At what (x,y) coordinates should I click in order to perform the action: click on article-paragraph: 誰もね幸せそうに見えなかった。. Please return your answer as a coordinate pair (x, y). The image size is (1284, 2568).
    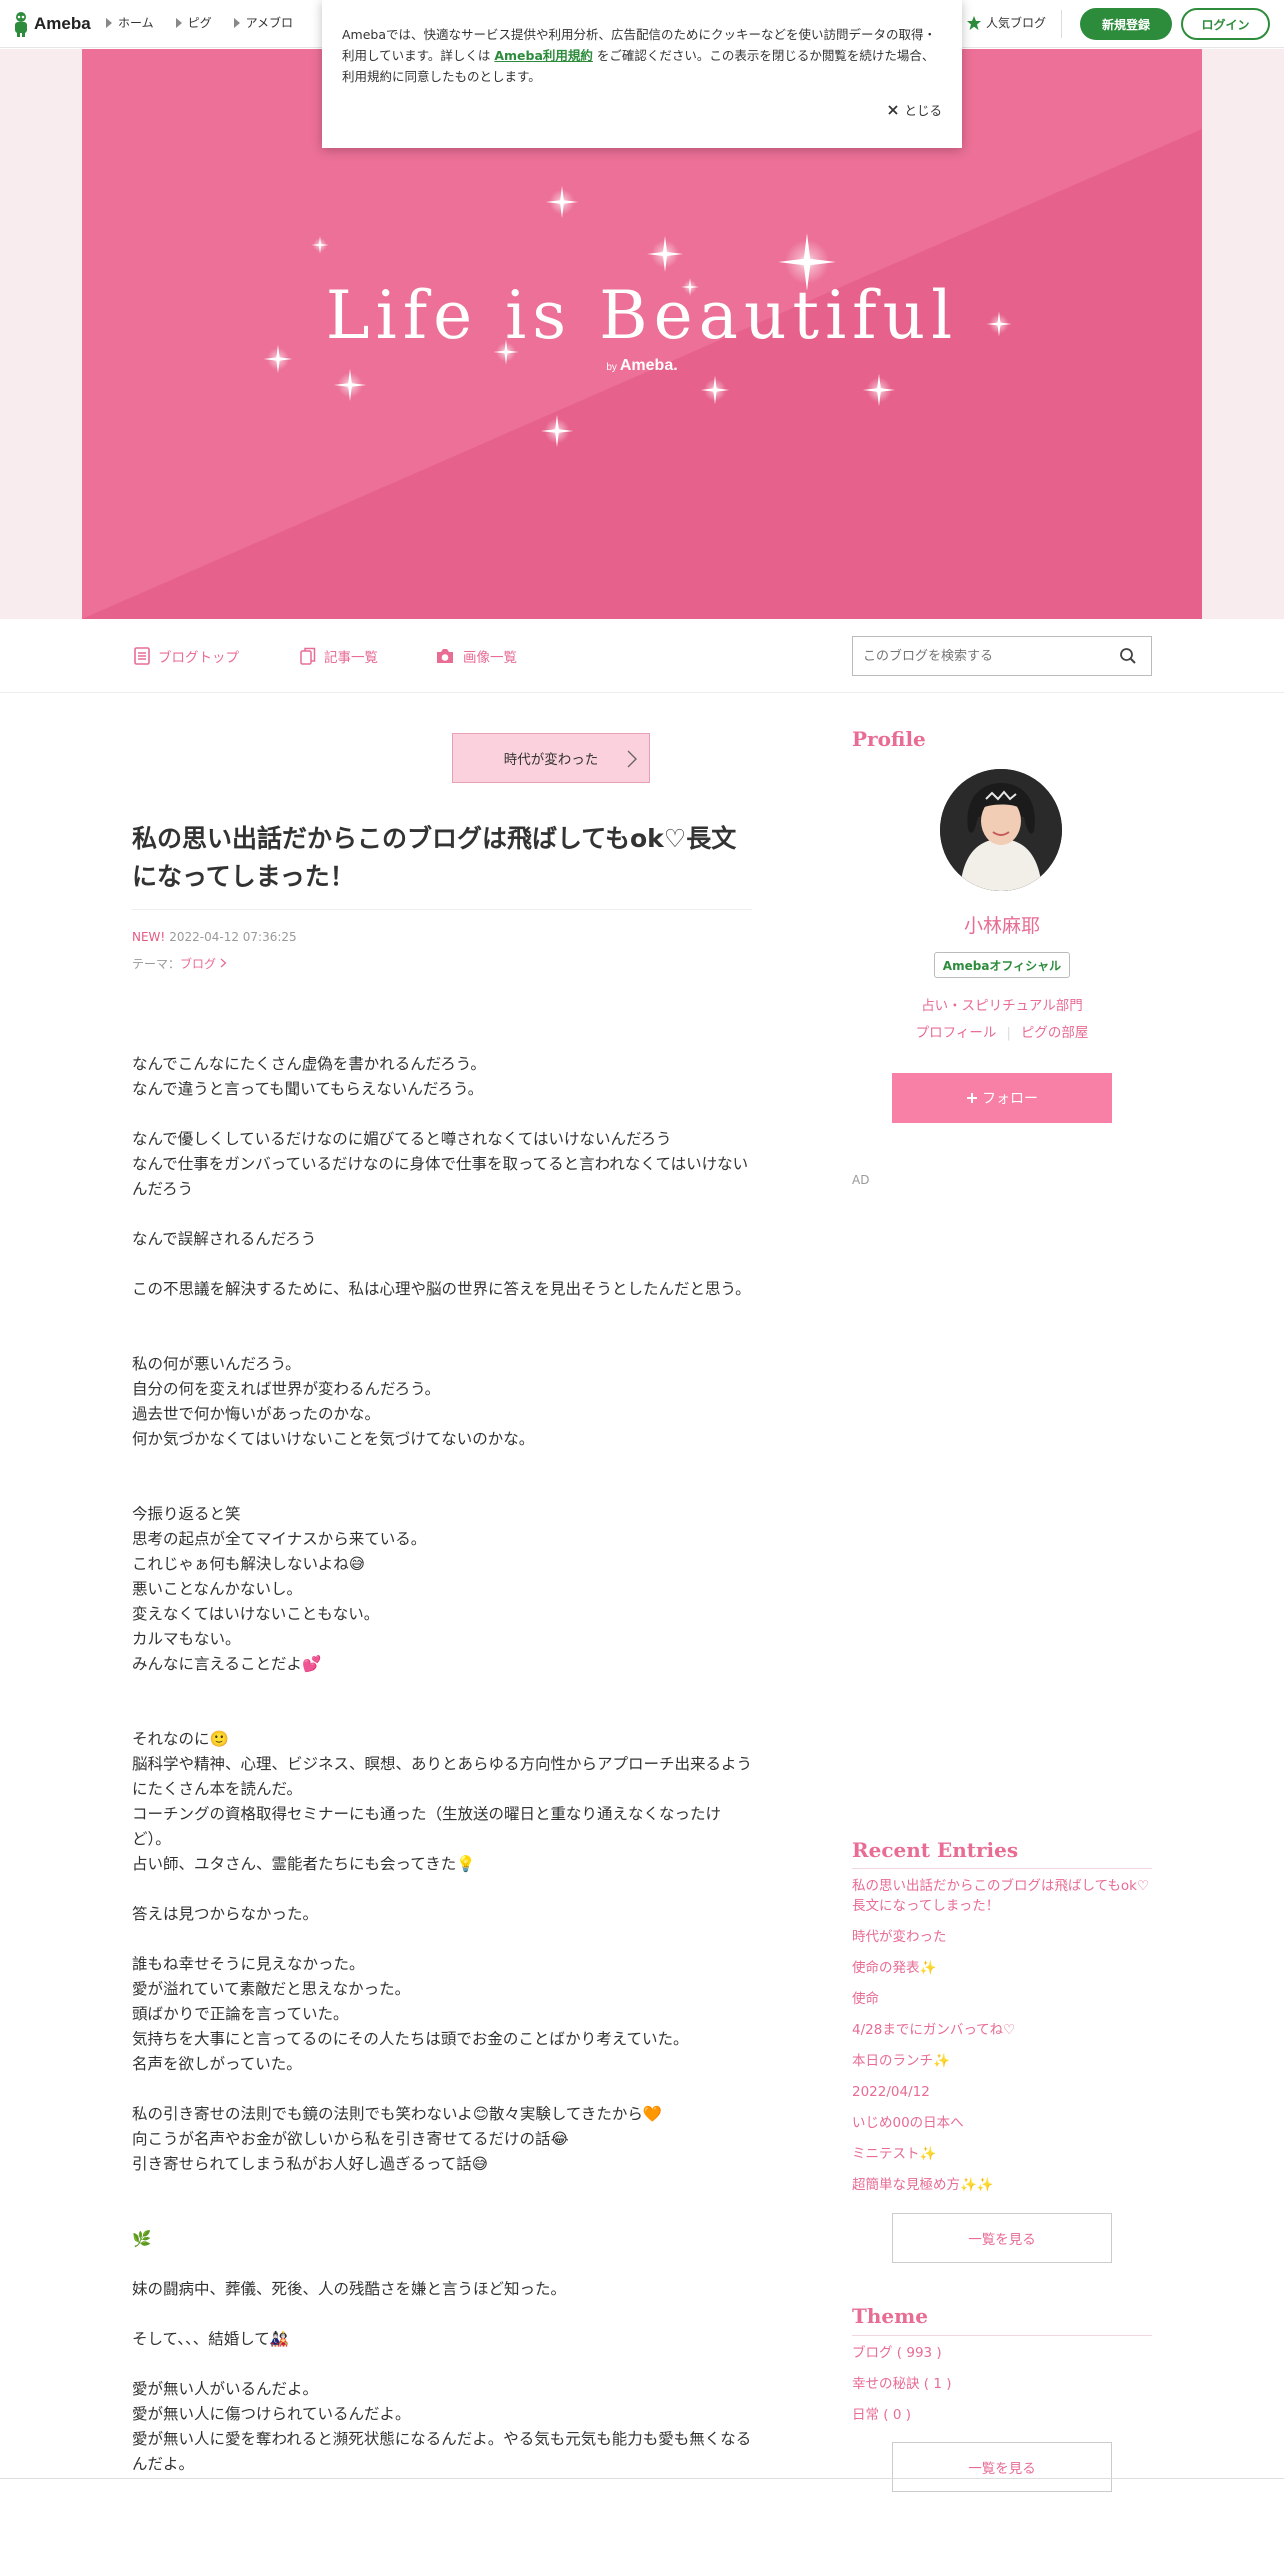
    Looking at the image, I should click on (248, 1964).